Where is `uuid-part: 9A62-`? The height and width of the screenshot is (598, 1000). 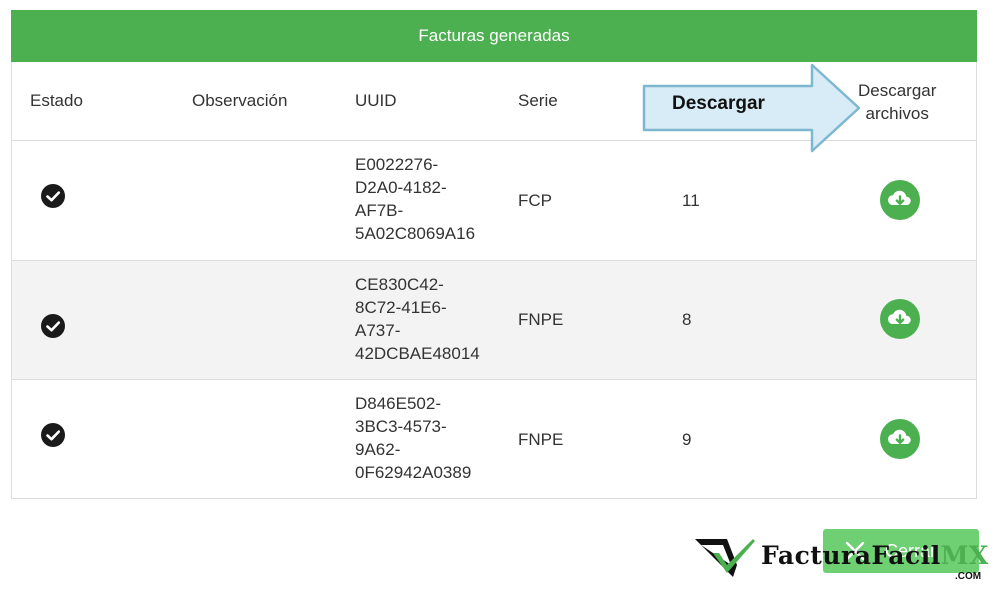 uuid-part: 9A62- is located at coordinates (378, 449).